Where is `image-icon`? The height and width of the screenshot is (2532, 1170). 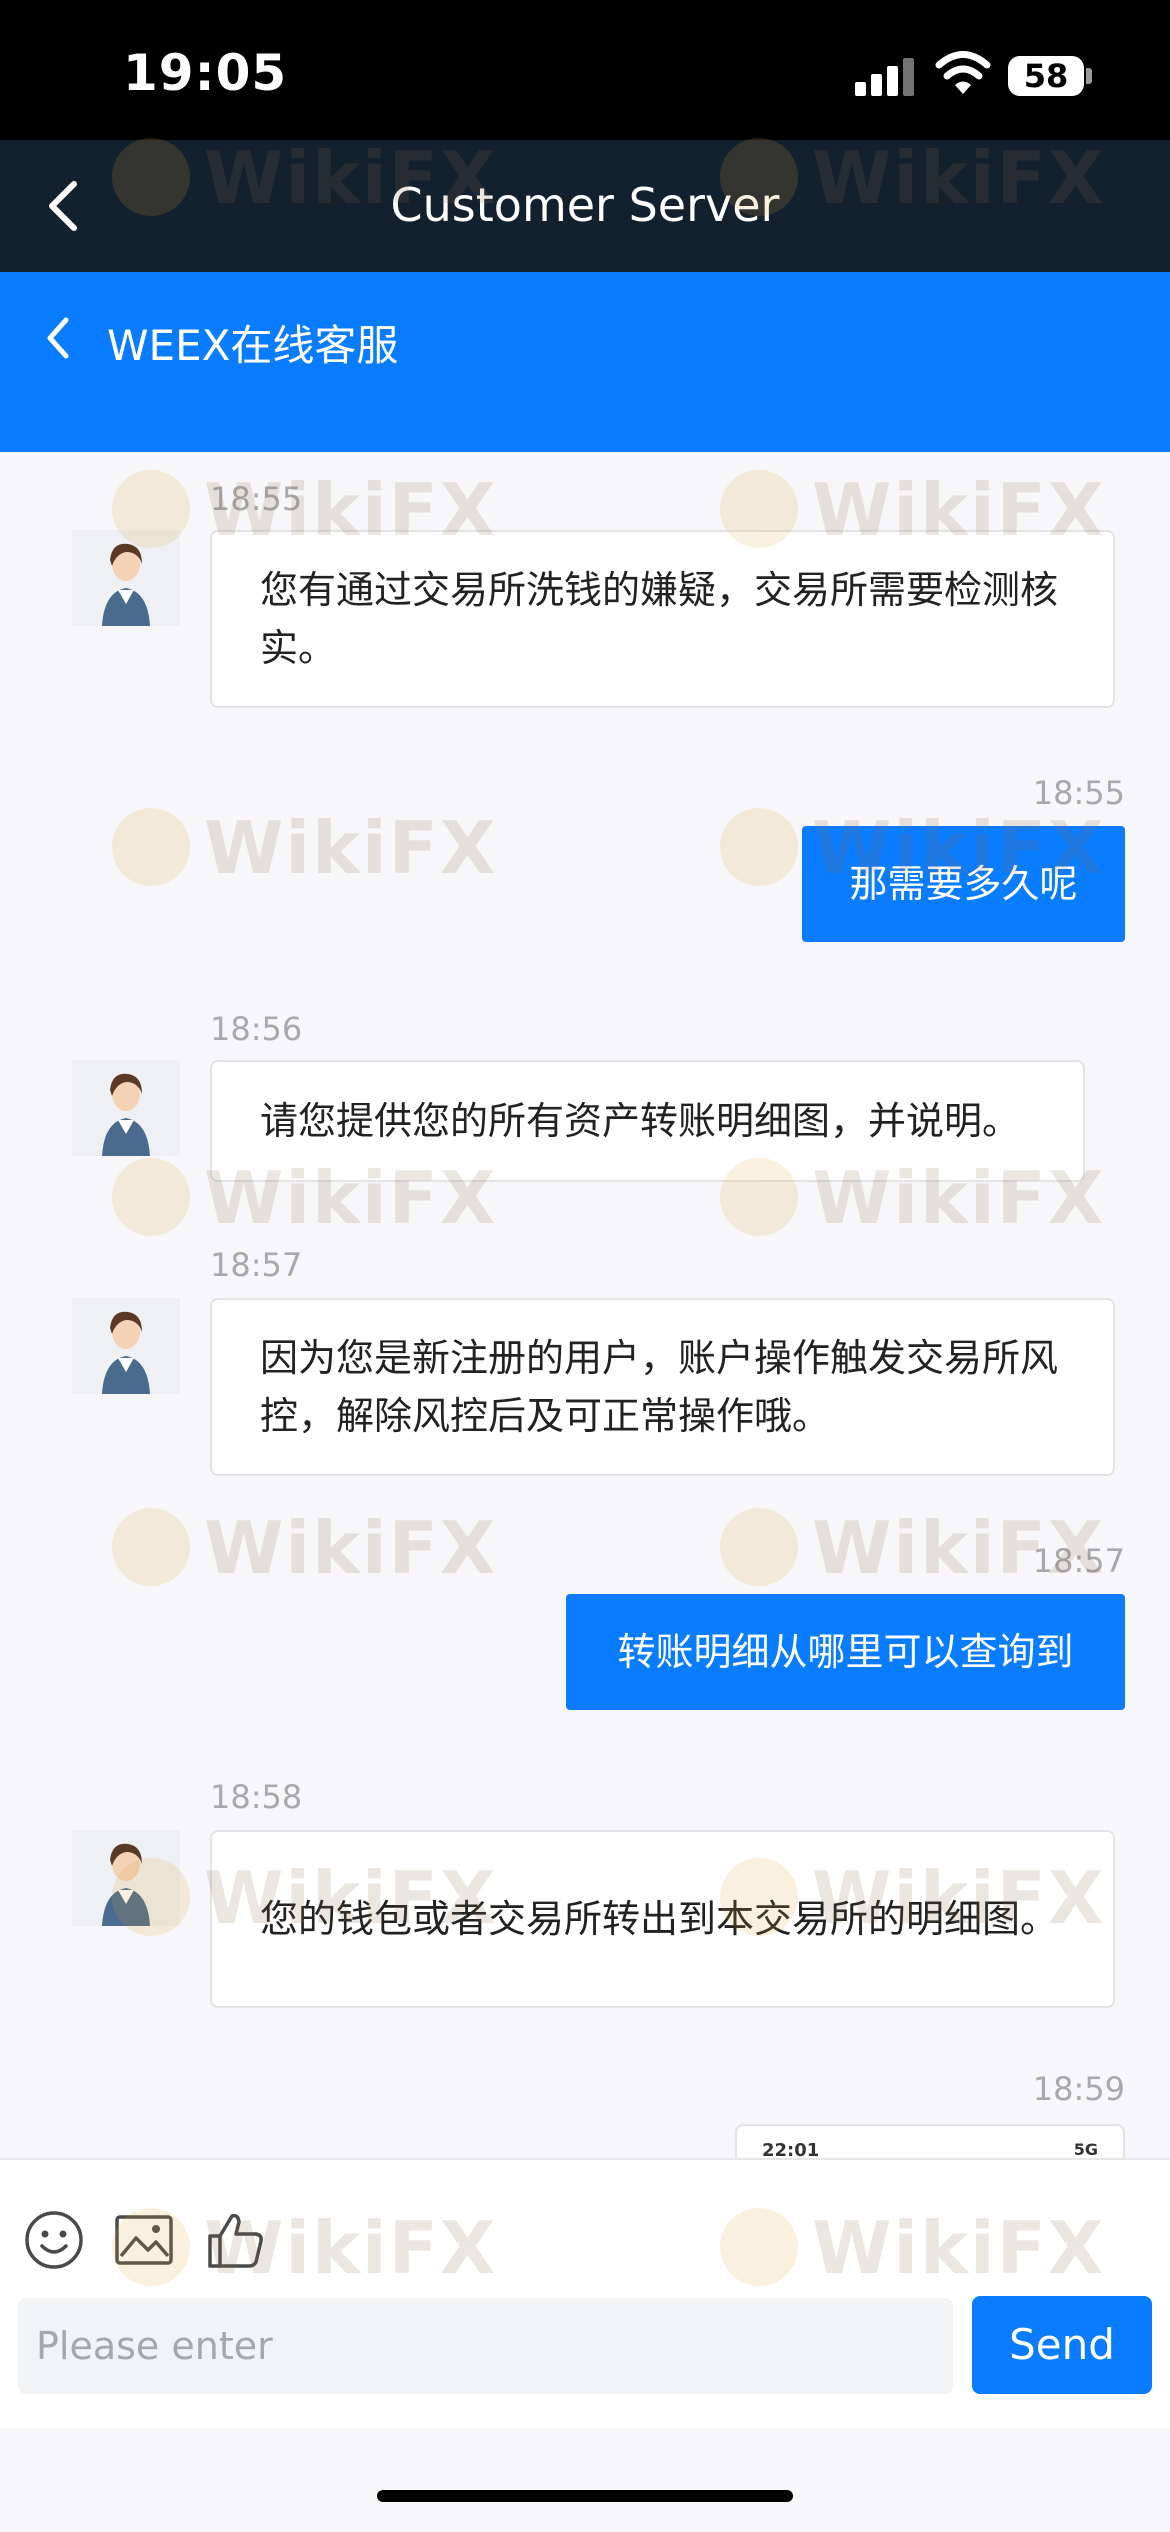 image-icon is located at coordinates (144, 2240).